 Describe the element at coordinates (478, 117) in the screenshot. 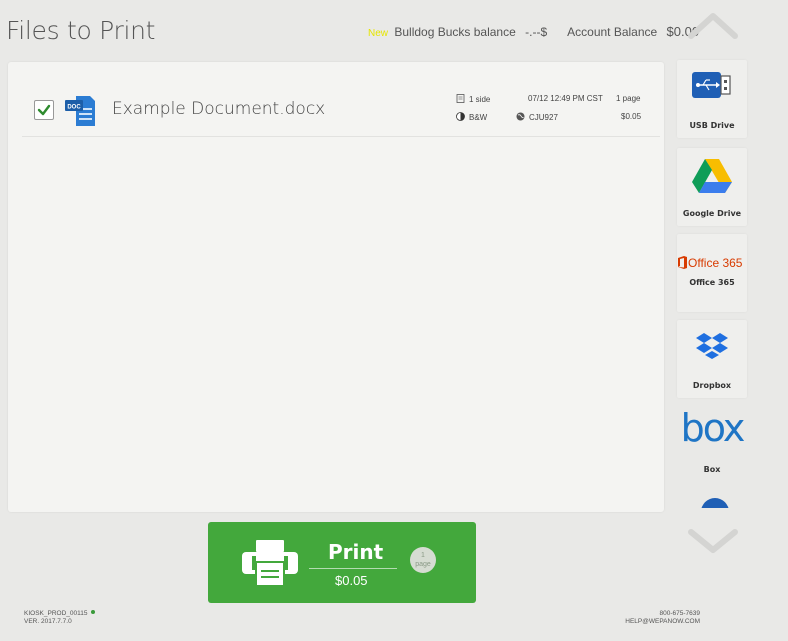

I see `color-mode-value: B&W` at that location.